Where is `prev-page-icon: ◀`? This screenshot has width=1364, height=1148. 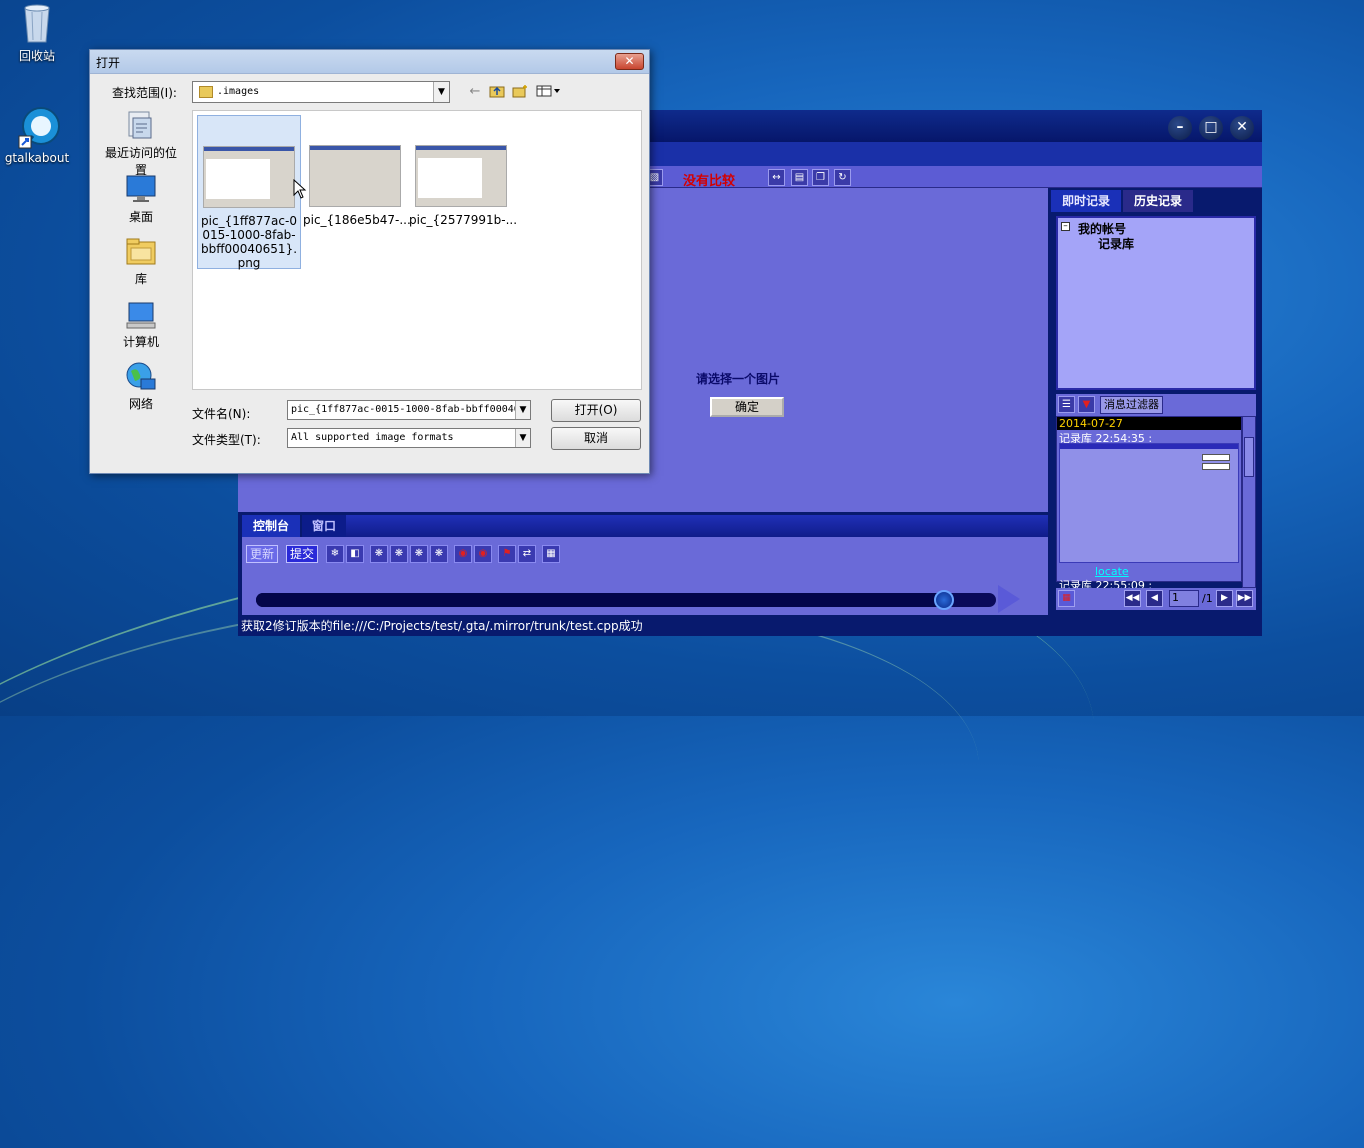
prev-page-icon: ◀ is located at coordinates (1154, 598).